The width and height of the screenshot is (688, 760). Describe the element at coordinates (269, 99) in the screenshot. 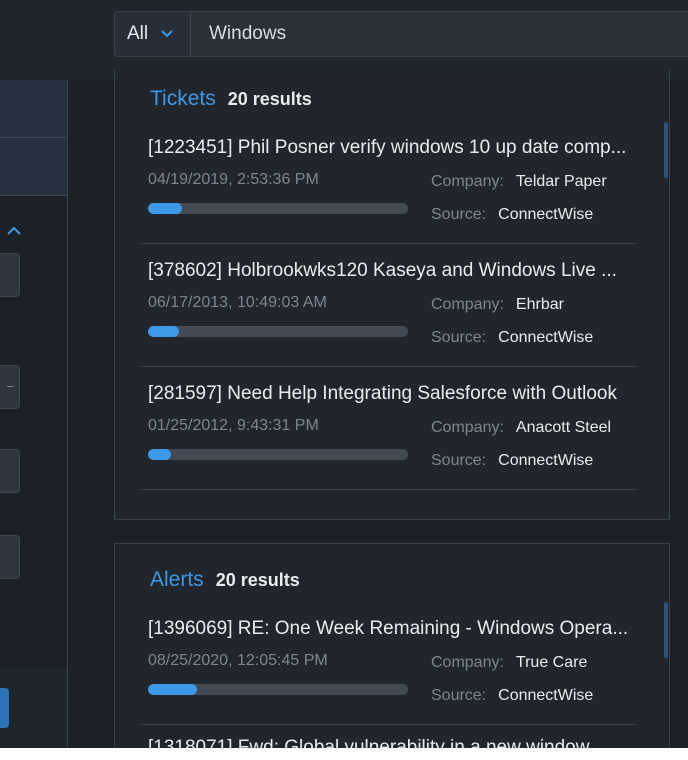

I see `tickets-count: 20 results` at that location.